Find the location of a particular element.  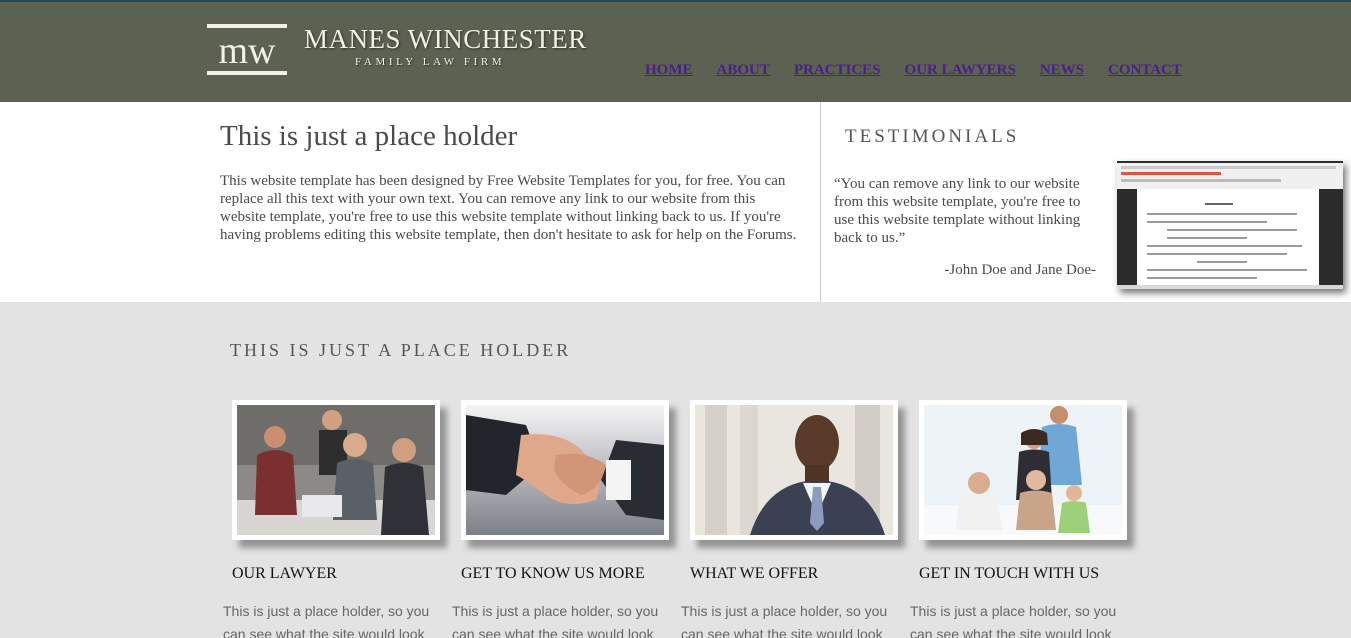

card-title-our-lawyer: OUR LAWYER is located at coordinates (284, 574).